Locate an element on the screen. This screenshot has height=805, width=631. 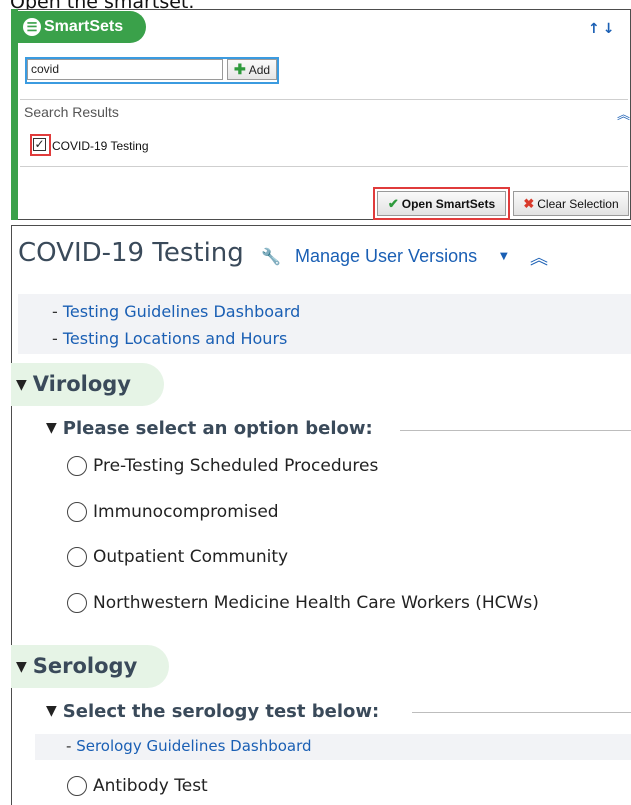
open-smartsets-label: Open SmartSets is located at coordinates (448, 203).